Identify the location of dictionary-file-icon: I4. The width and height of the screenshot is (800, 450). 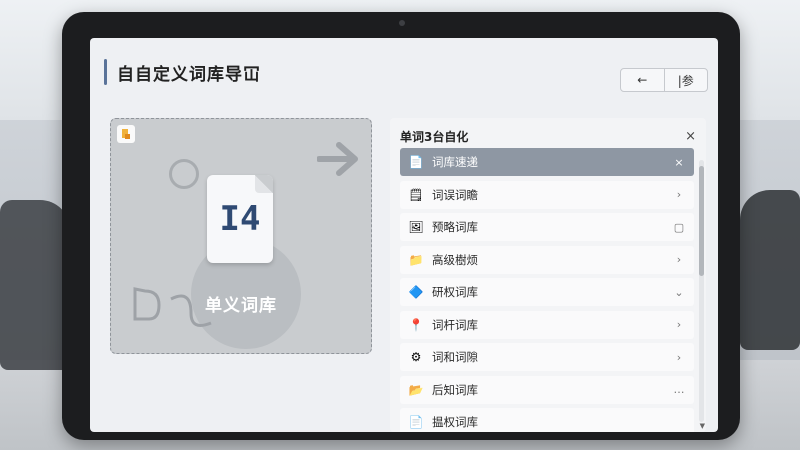
(240, 219).